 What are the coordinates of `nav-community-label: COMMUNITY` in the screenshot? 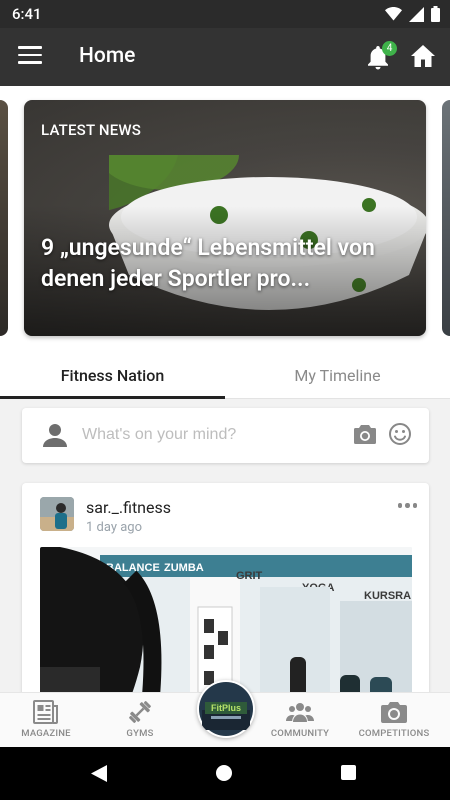 It's located at (300, 733).